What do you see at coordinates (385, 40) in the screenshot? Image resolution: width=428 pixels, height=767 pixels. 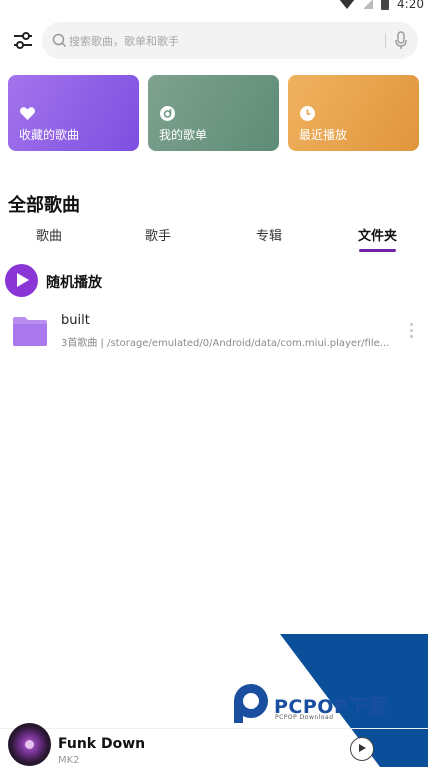 I see `search-divider` at bounding box center [385, 40].